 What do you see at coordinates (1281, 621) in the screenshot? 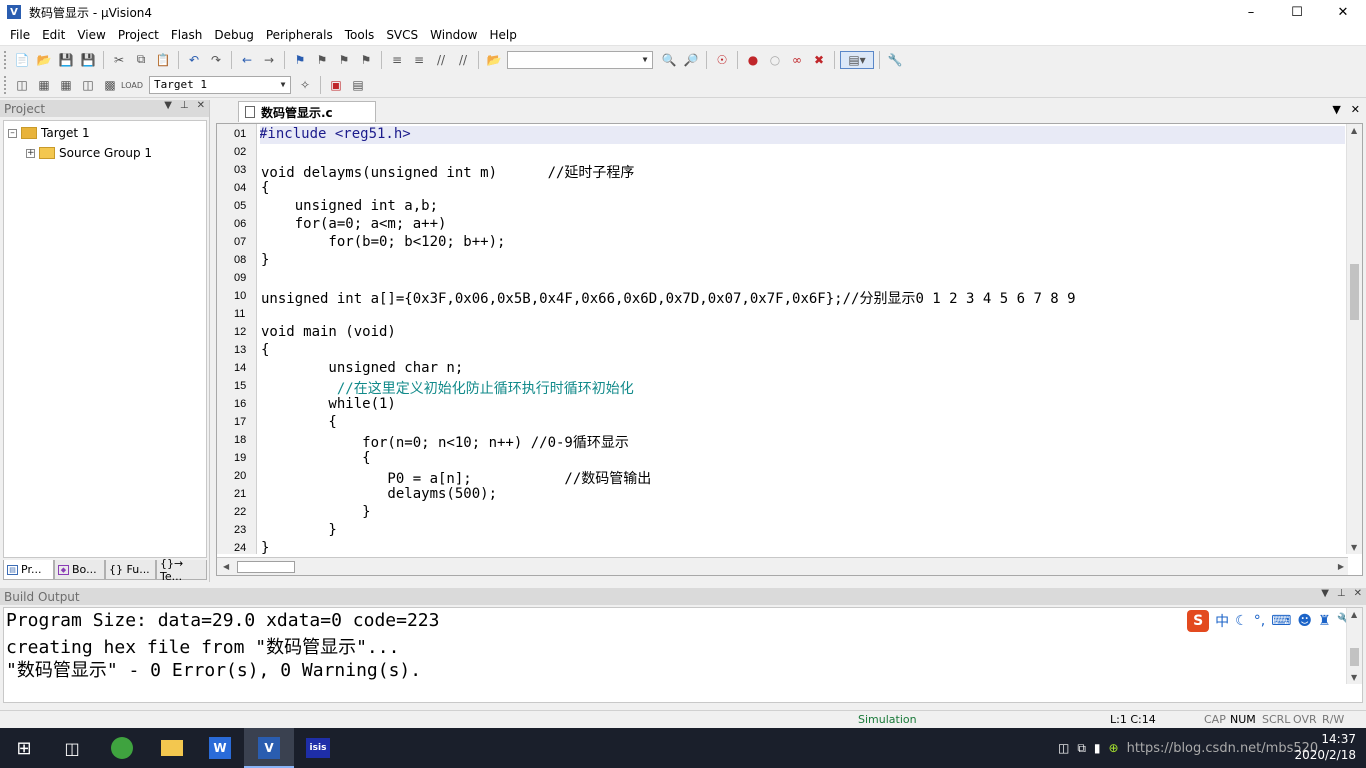
I see `keyboard-icon: ⌨` at bounding box center [1281, 621].